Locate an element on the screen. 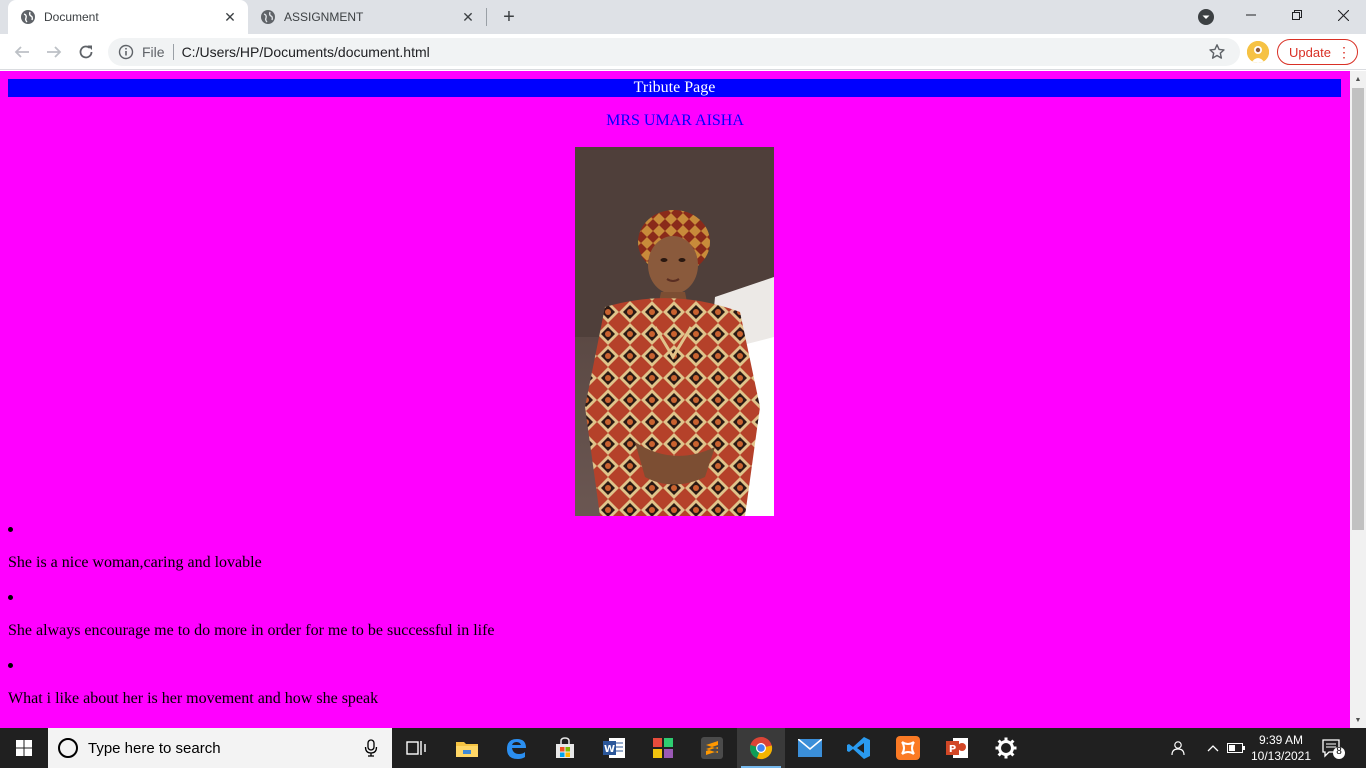  task-view-button is located at coordinates (416, 748).